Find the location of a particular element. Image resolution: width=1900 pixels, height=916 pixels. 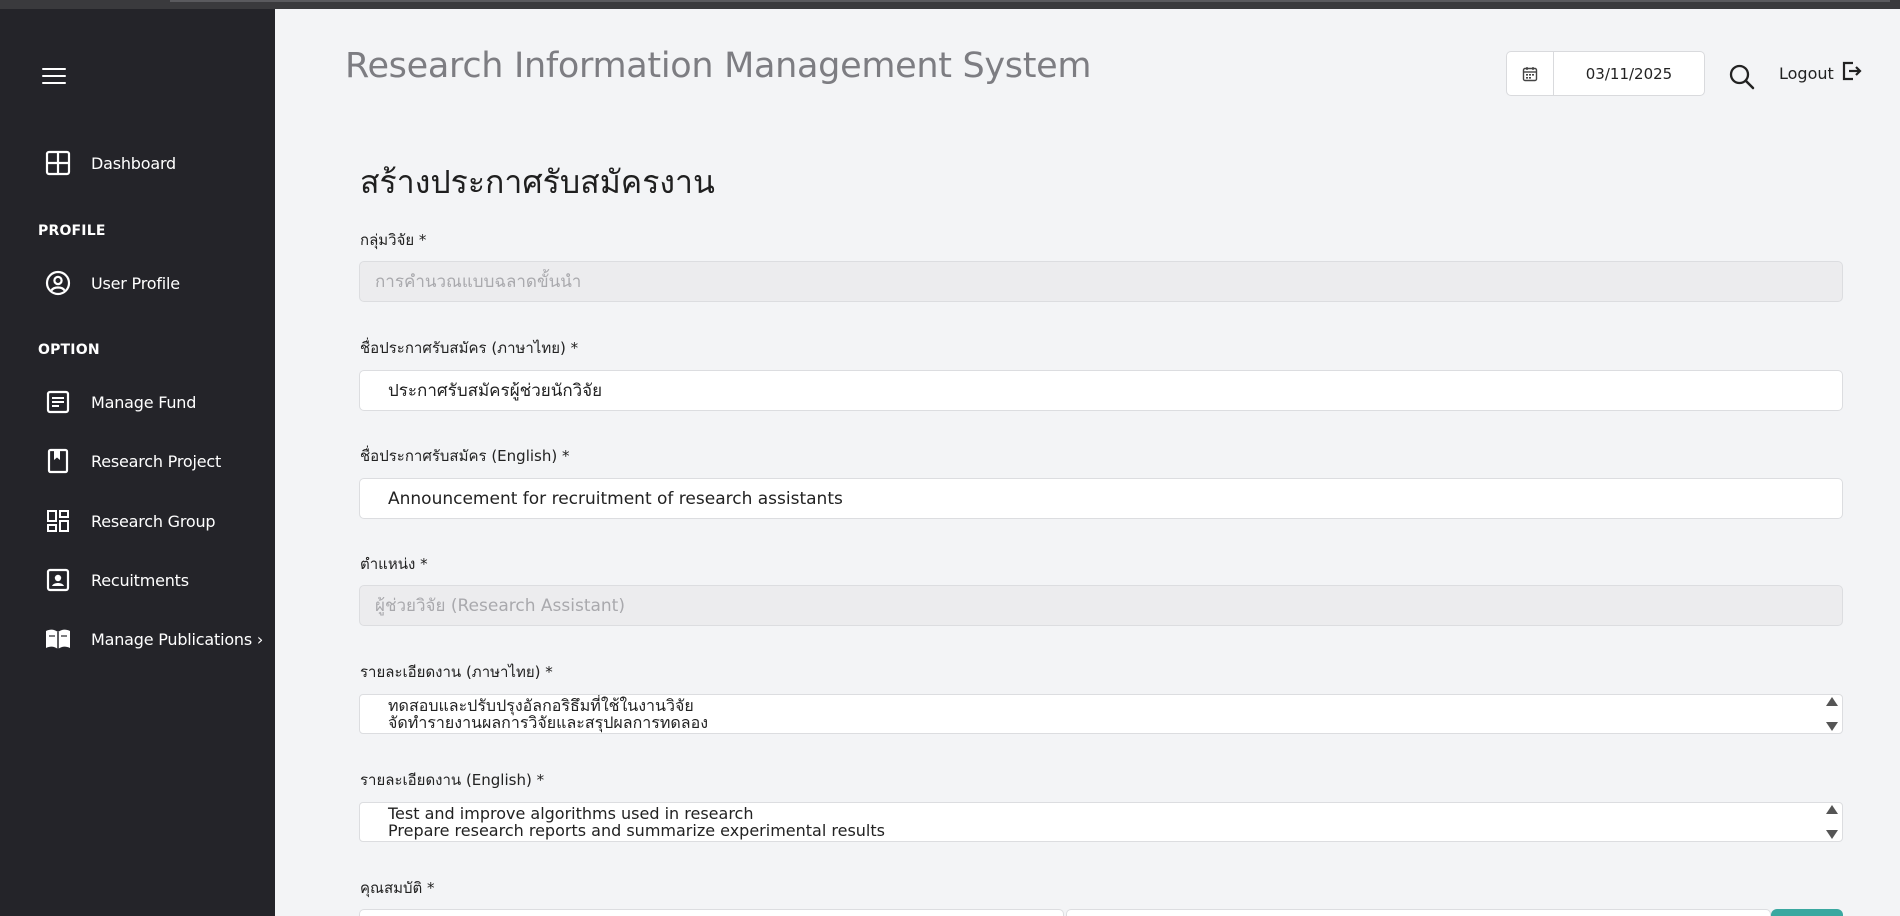

sidebar-item-user-profile: User Profile is located at coordinates (112, 283).